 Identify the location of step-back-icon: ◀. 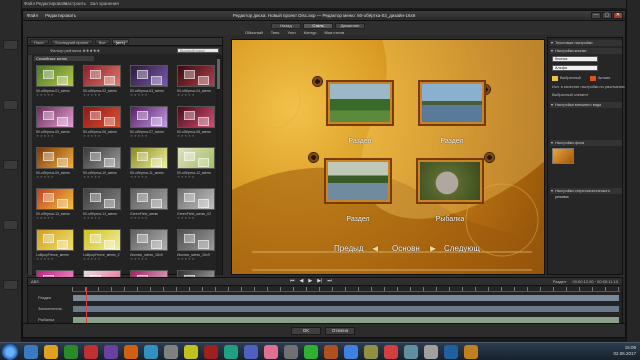
(302, 281).